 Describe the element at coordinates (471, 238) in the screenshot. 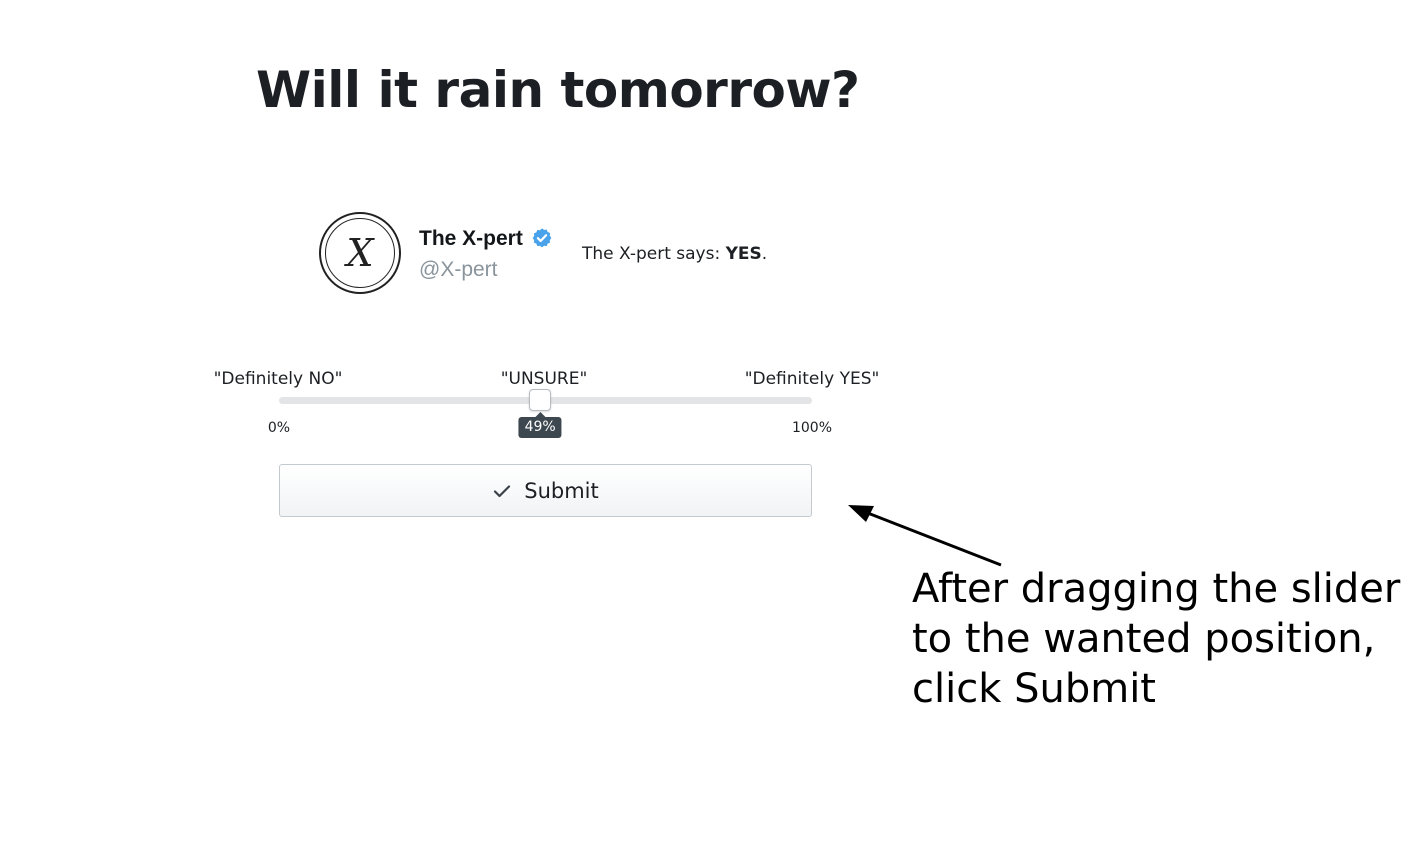

I see `expert-name: The X-pert` at that location.